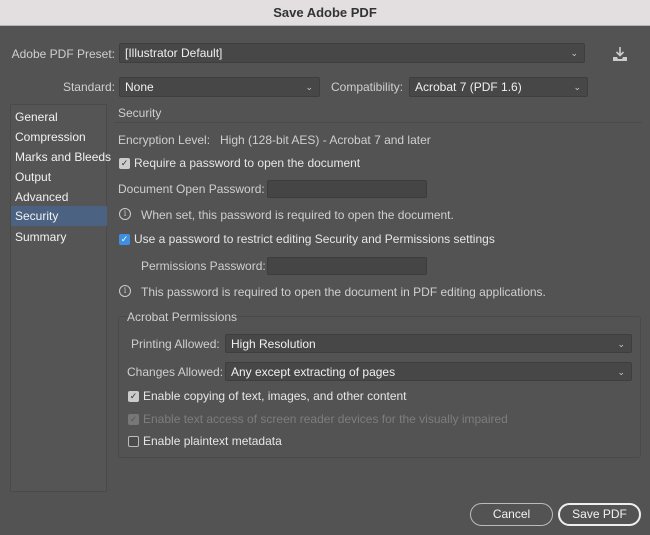 The height and width of the screenshot is (535, 650). I want to click on permissions-title: Acrobat Permissions, so click(182, 317).